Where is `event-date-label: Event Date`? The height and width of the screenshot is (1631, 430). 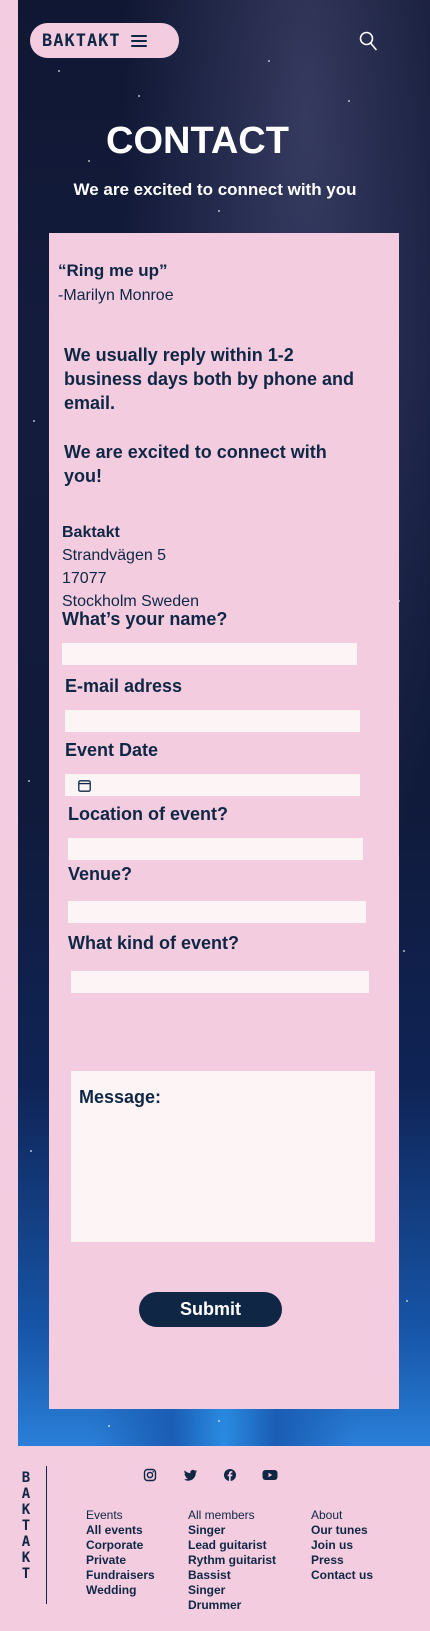
event-date-label: Event Date is located at coordinates (112, 750).